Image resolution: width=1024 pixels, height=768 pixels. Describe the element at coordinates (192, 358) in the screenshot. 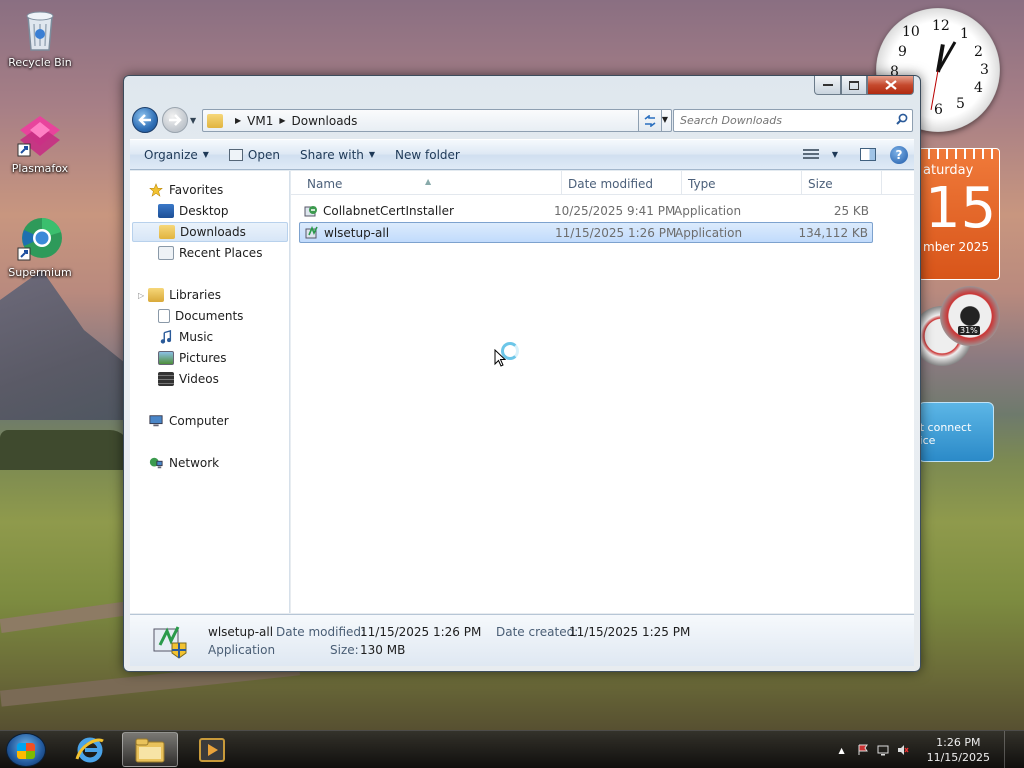

I see `nav-item-pictures: Pictures` at that location.